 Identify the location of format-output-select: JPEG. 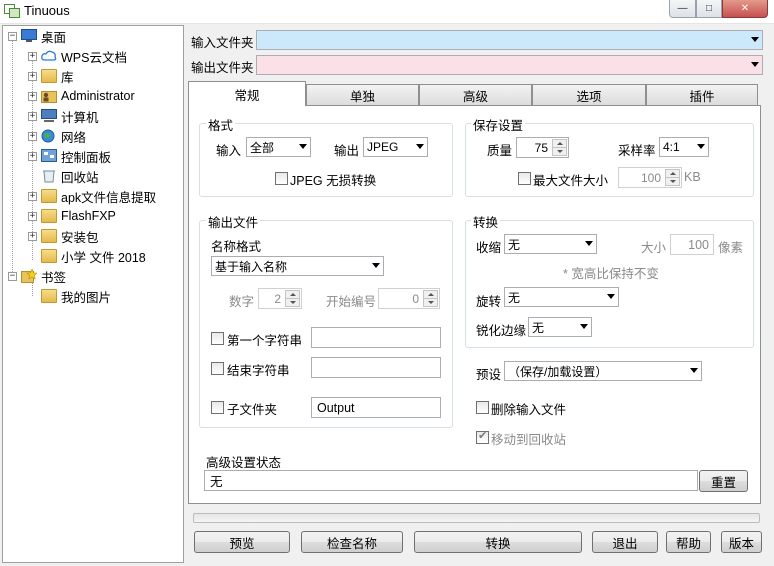
(395, 147).